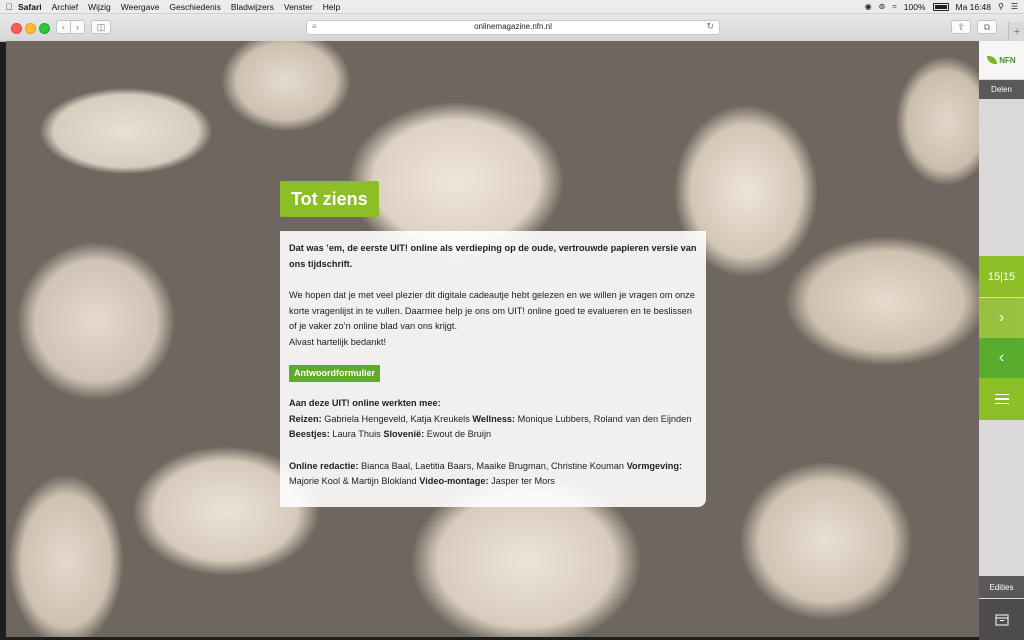 The height and width of the screenshot is (640, 1024). Describe the element at coordinates (914, 6) in the screenshot. I see `battery-percent: 100%` at that location.